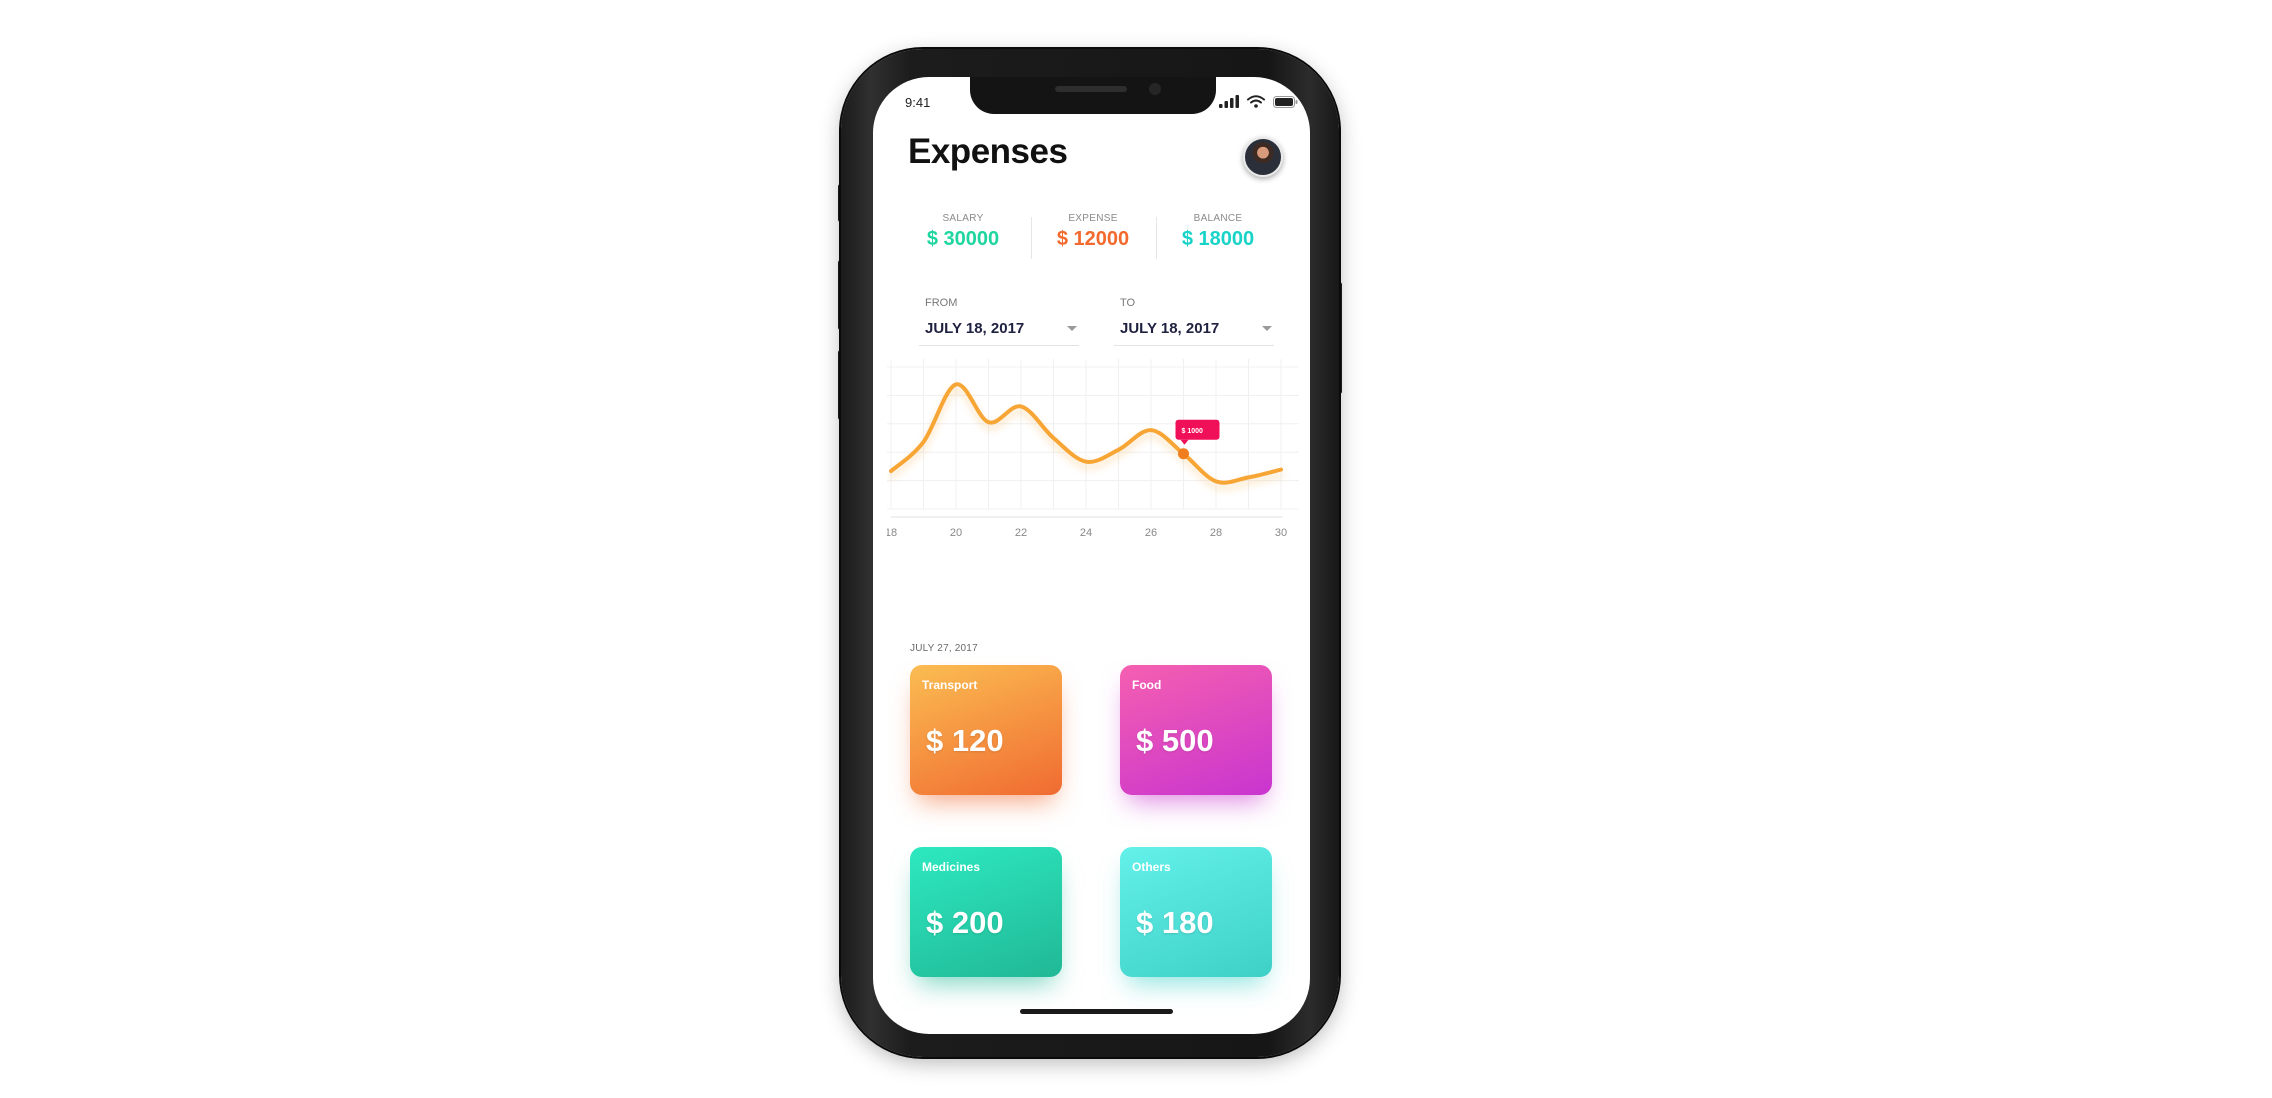 The image size is (2272, 1098). I want to click on details-date: JULY 27, 2017, so click(944, 648).